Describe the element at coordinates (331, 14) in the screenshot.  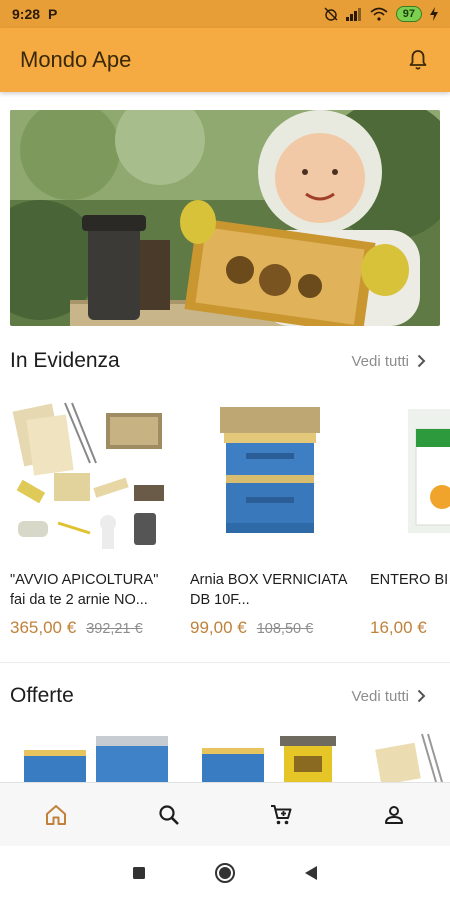
I see `alarm-off-icon` at that location.